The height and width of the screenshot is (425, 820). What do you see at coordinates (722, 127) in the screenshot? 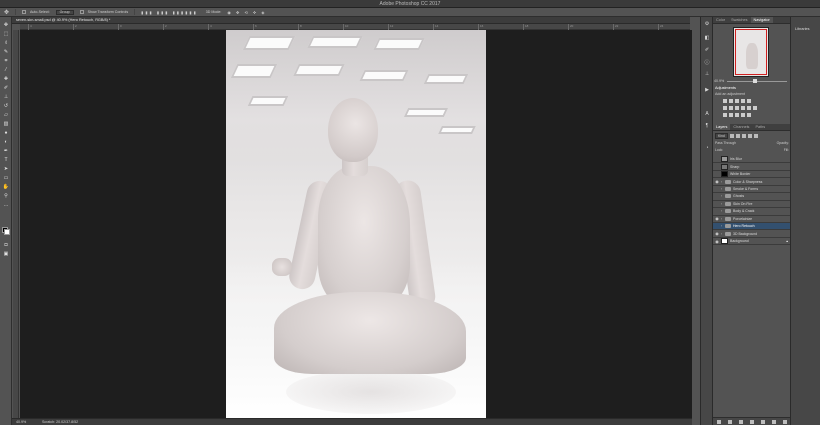
I see `tab-layers: Layers` at bounding box center [722, 127].